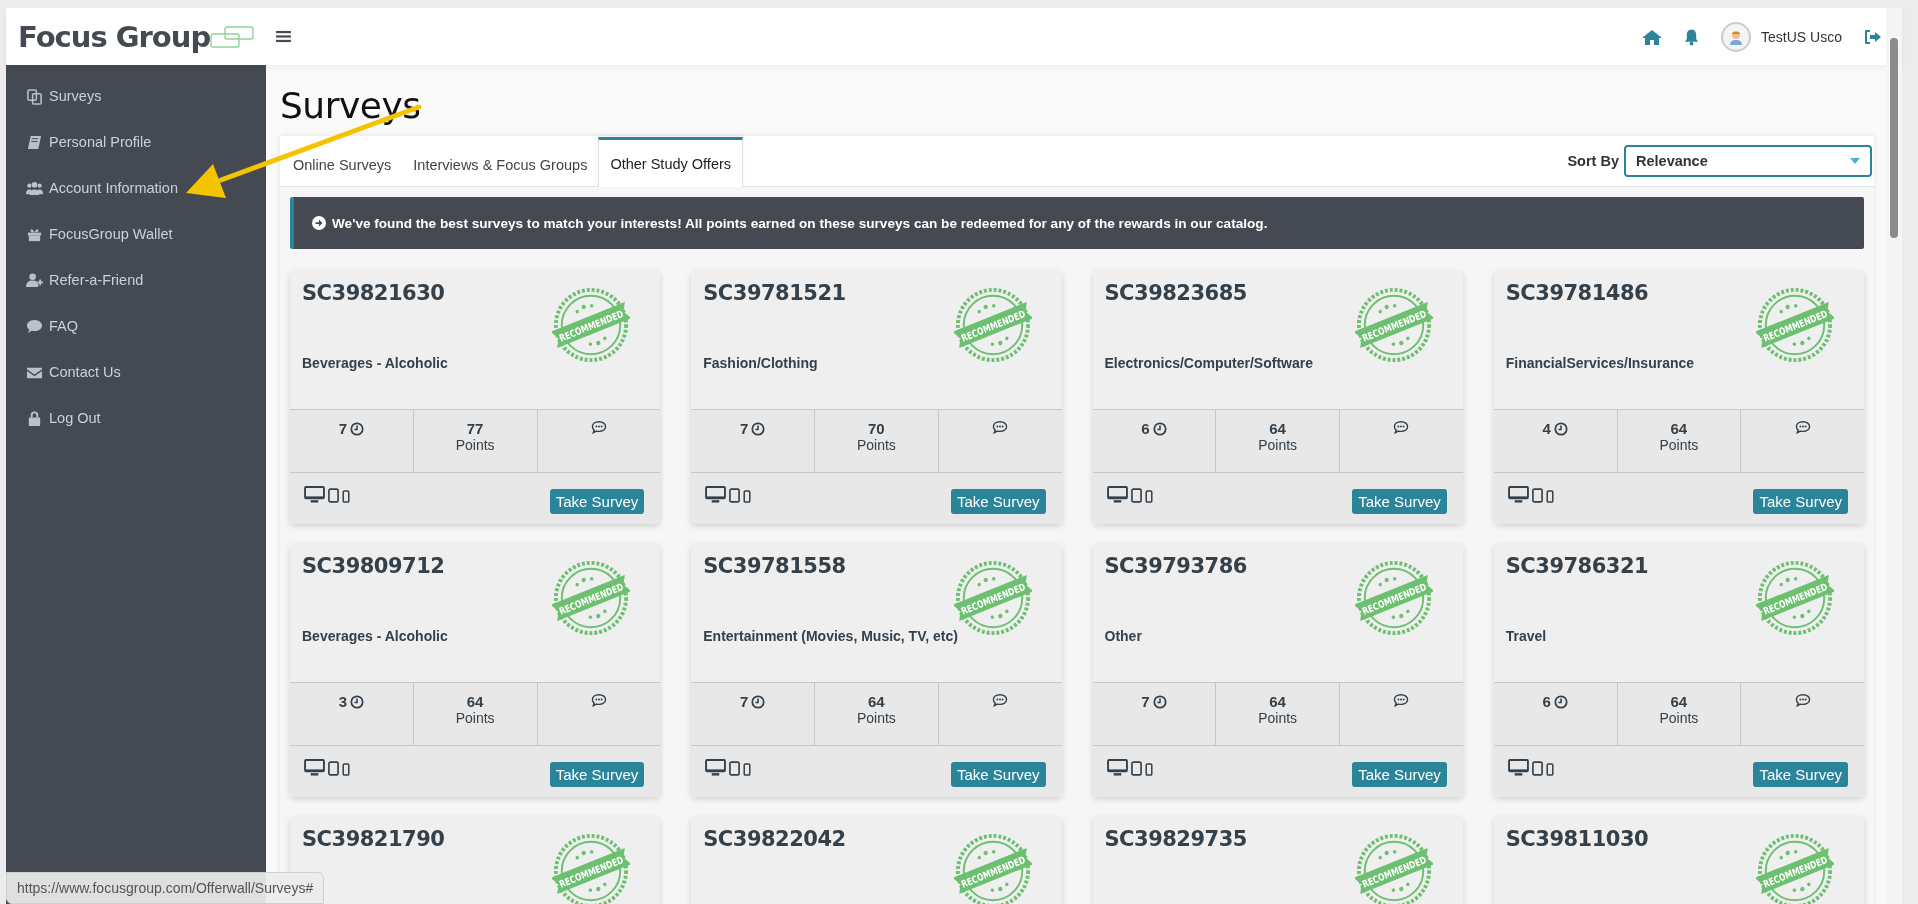 The image size is (1918, 904). What do you see at coordinates (373, 566) in the screenshot?
I see `survey-id: SC39809712` at bounding box center [373, 566].